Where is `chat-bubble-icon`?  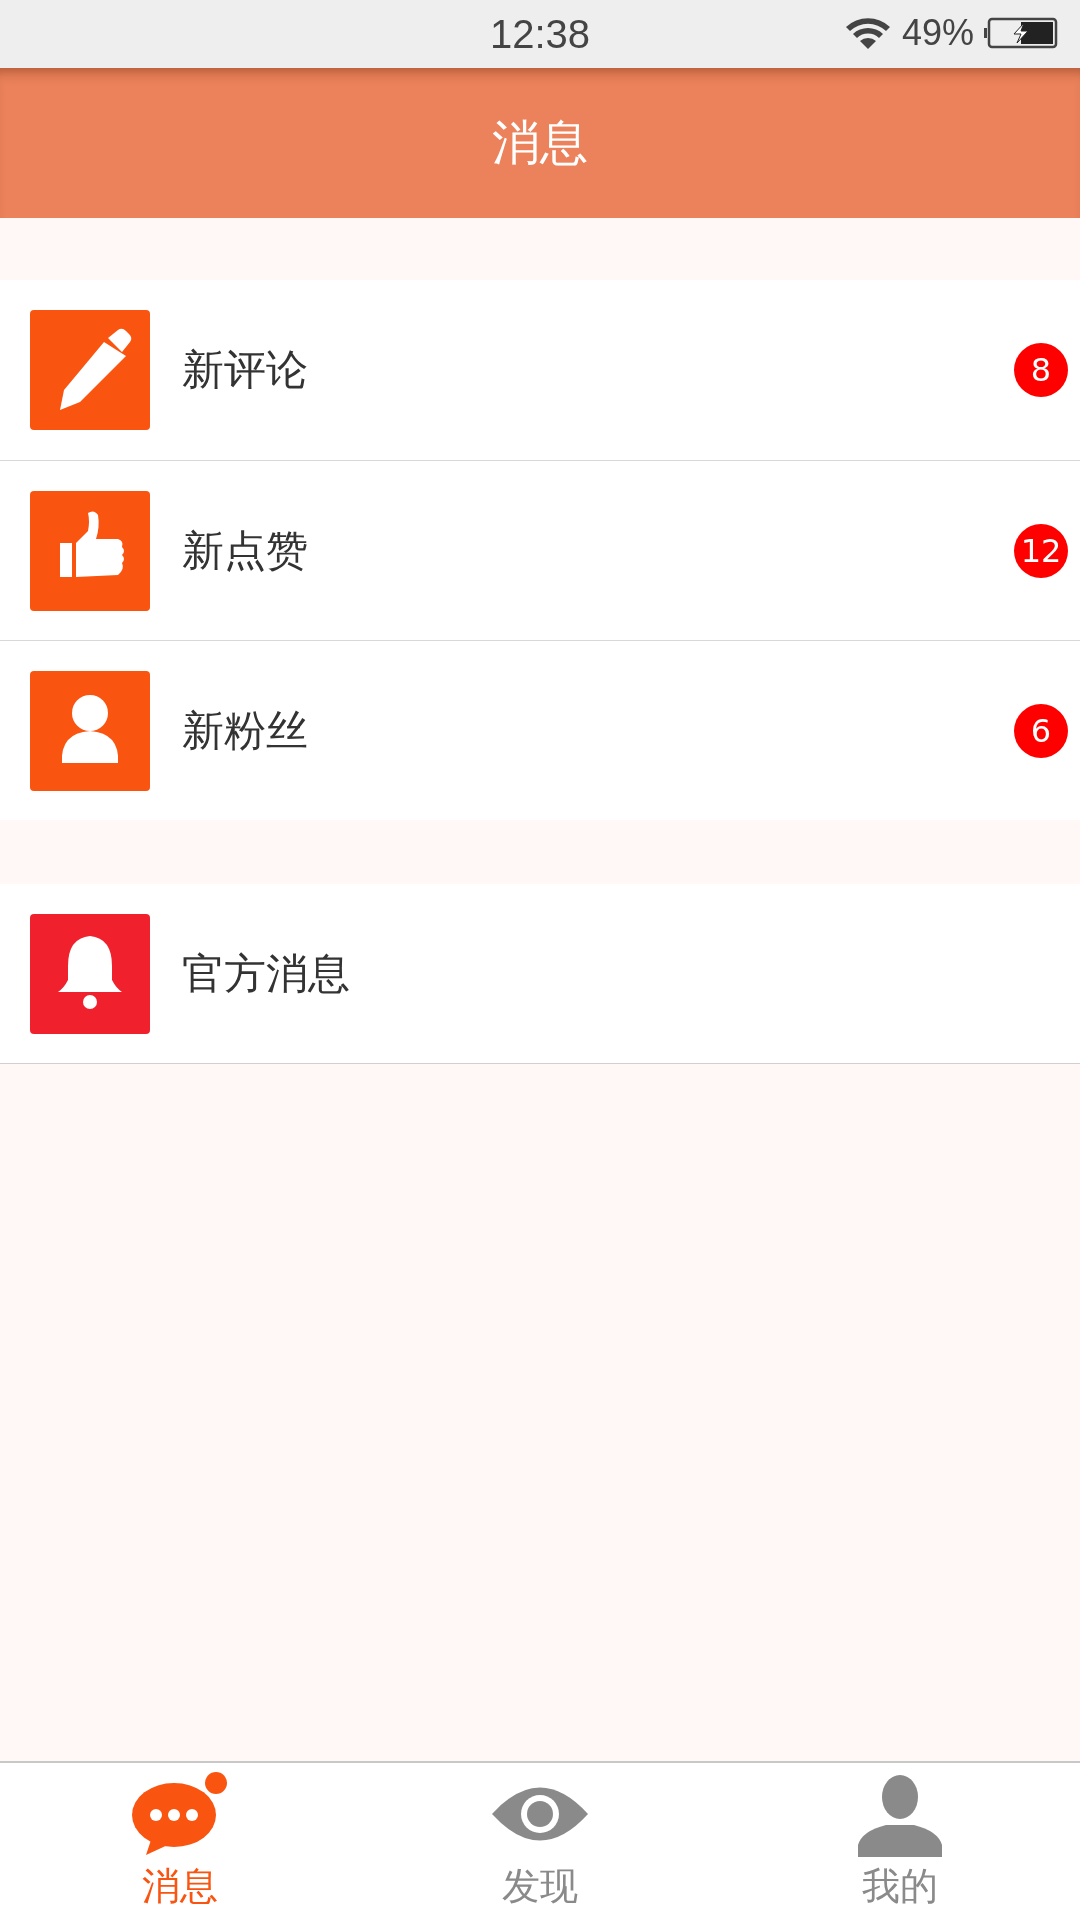 chat-bubble-icon is located at coordinates (180, 1814).